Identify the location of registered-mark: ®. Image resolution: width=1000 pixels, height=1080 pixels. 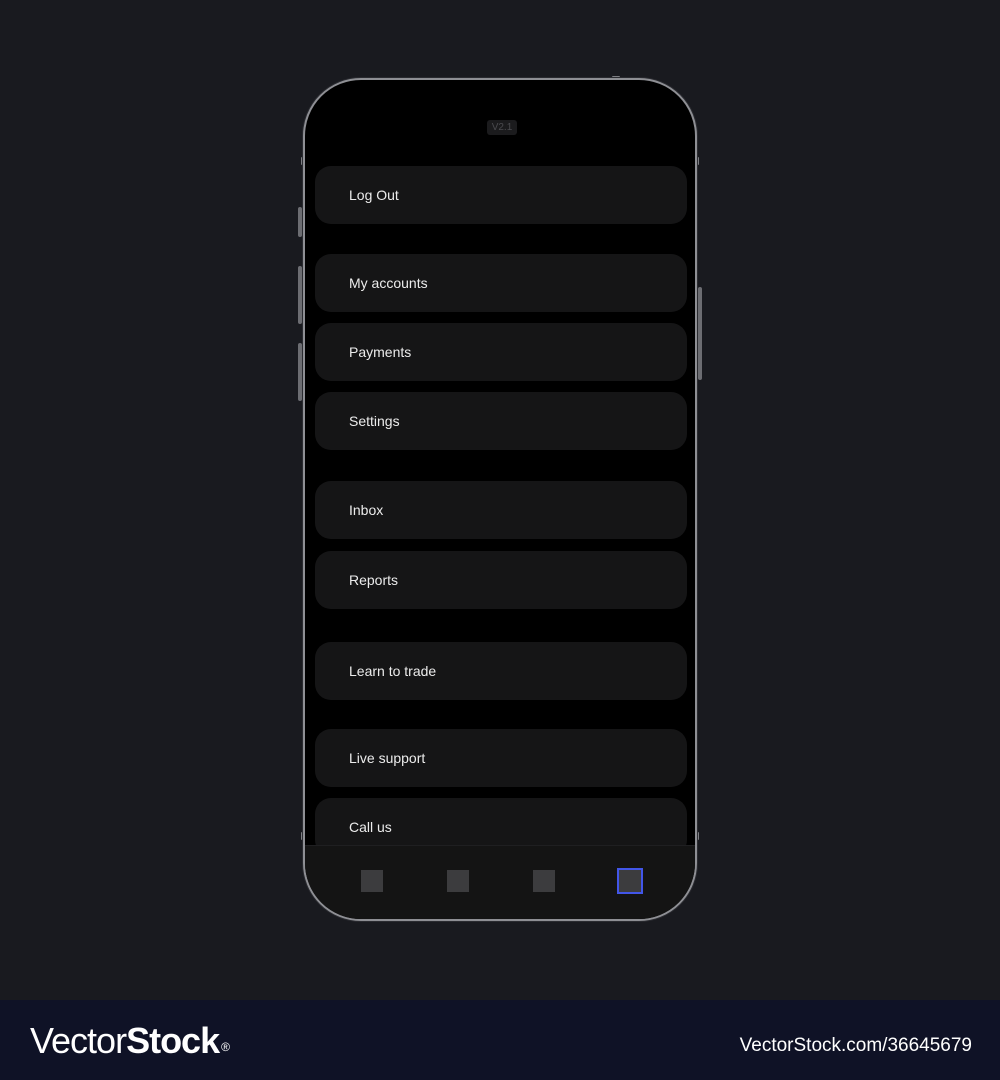
(225, 1047).